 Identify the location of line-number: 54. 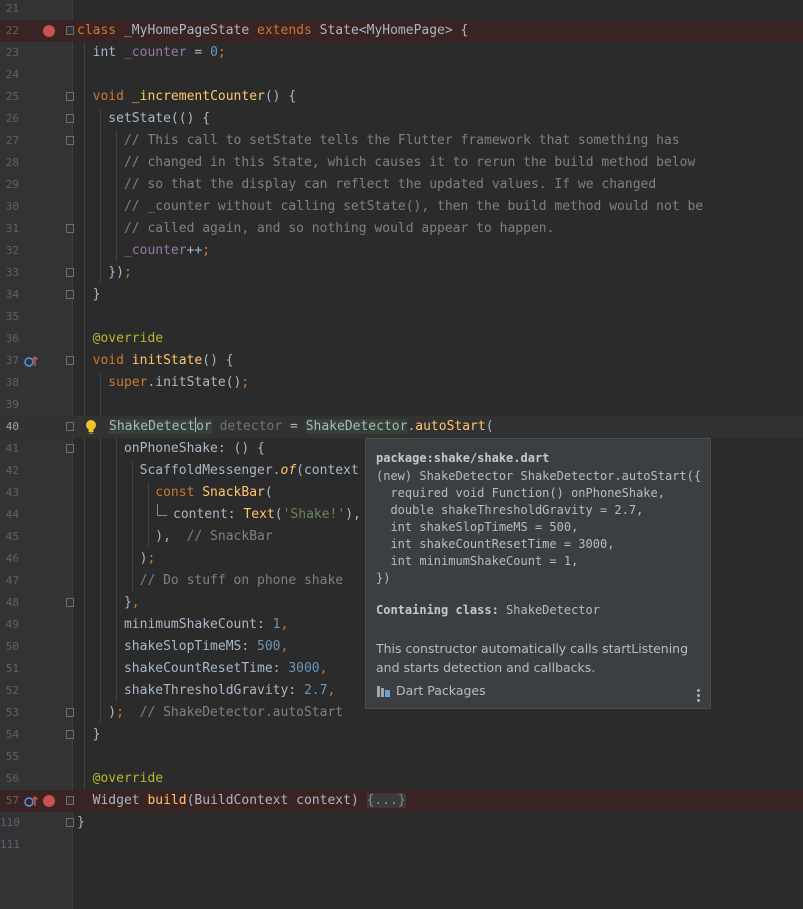
(12, 734).